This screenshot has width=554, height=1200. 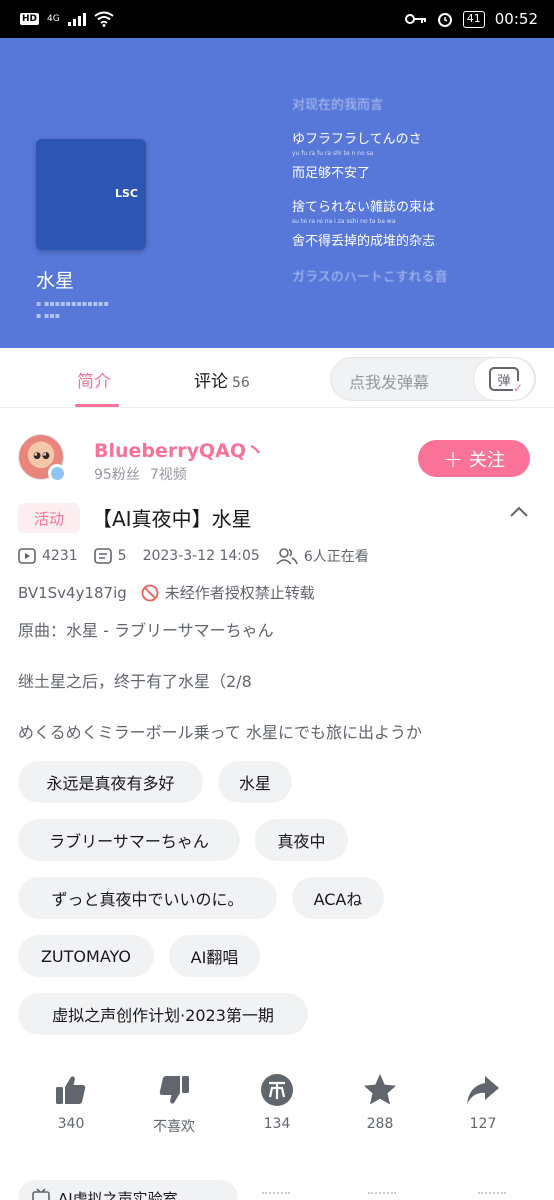 I want to click on tag-chip: AI翻唱, so click(x=214, y=956).